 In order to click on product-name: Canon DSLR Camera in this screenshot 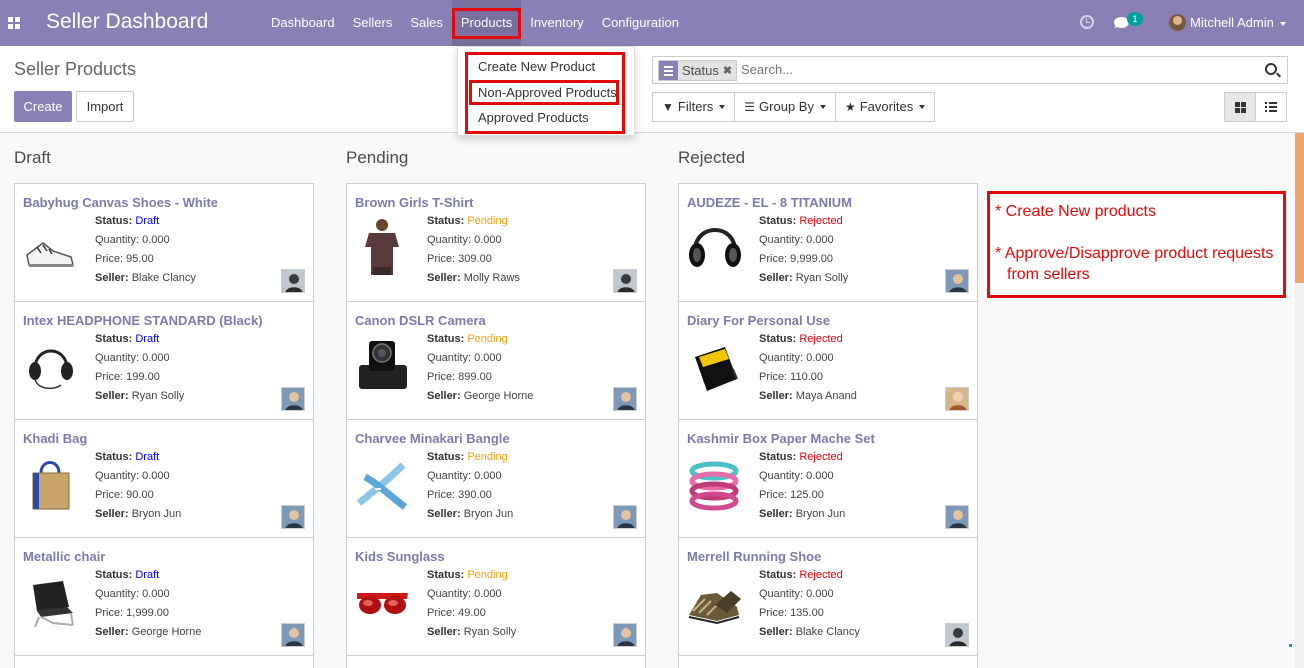, I will do `click(420, 320)`.